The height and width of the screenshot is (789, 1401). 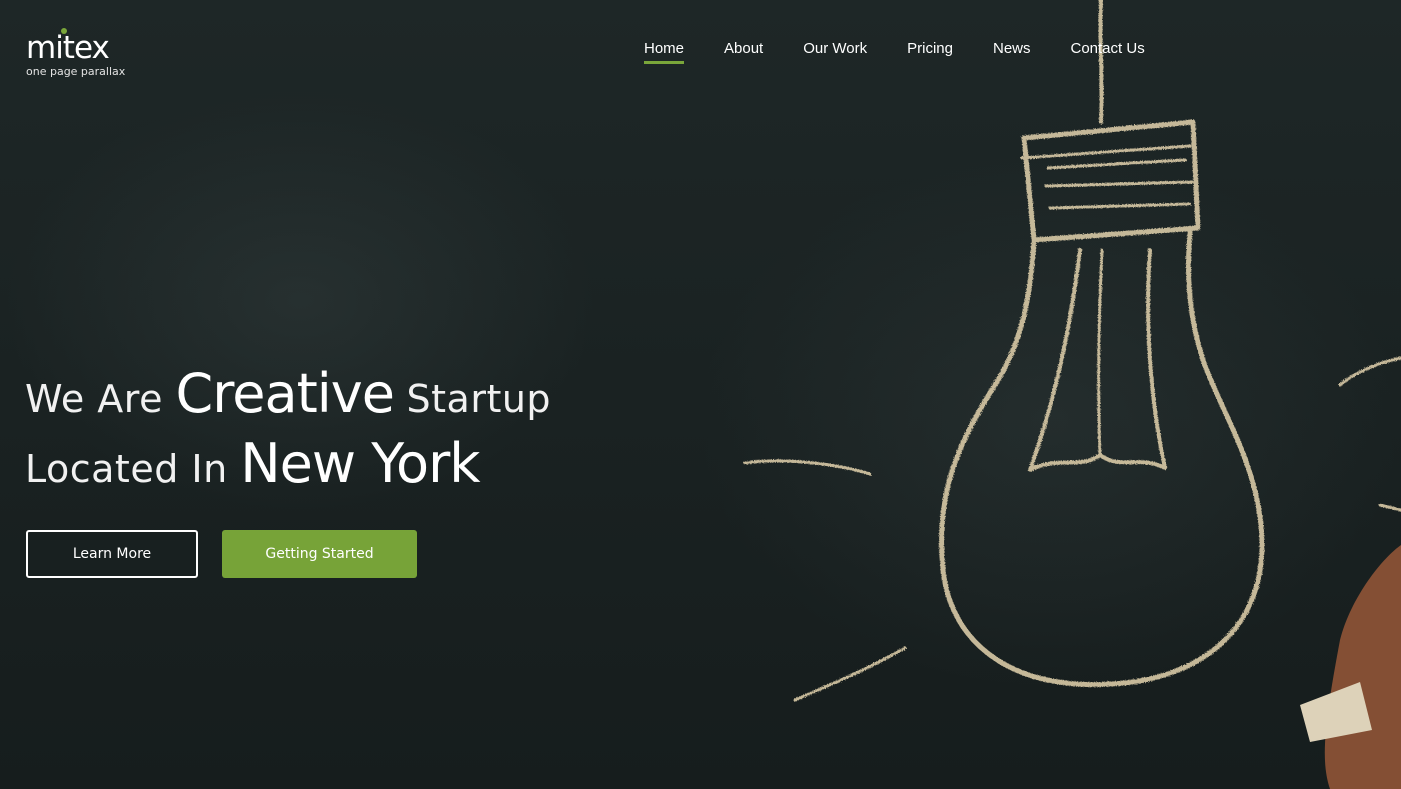 I want to click on nav-item-home: Home, so click(x=664, y=52).